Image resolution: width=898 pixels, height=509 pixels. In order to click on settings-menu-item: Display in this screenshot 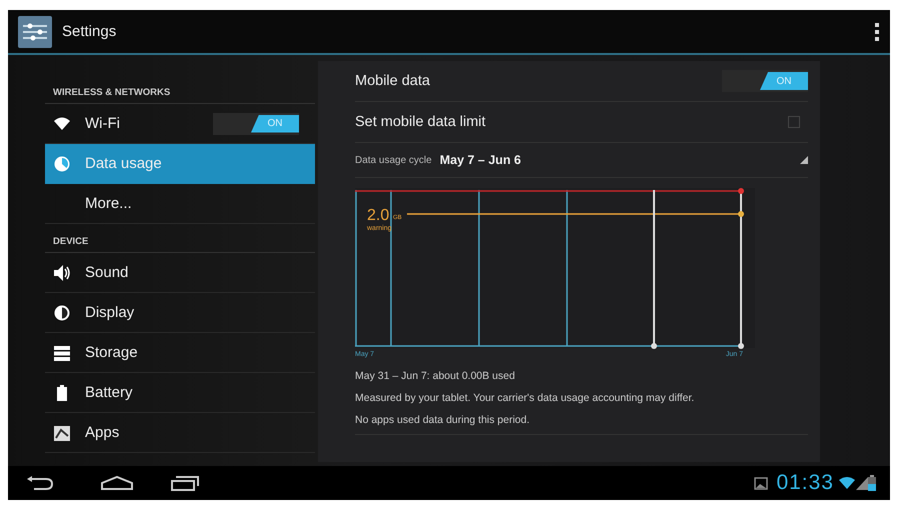, I will do `click(180, 313)`.